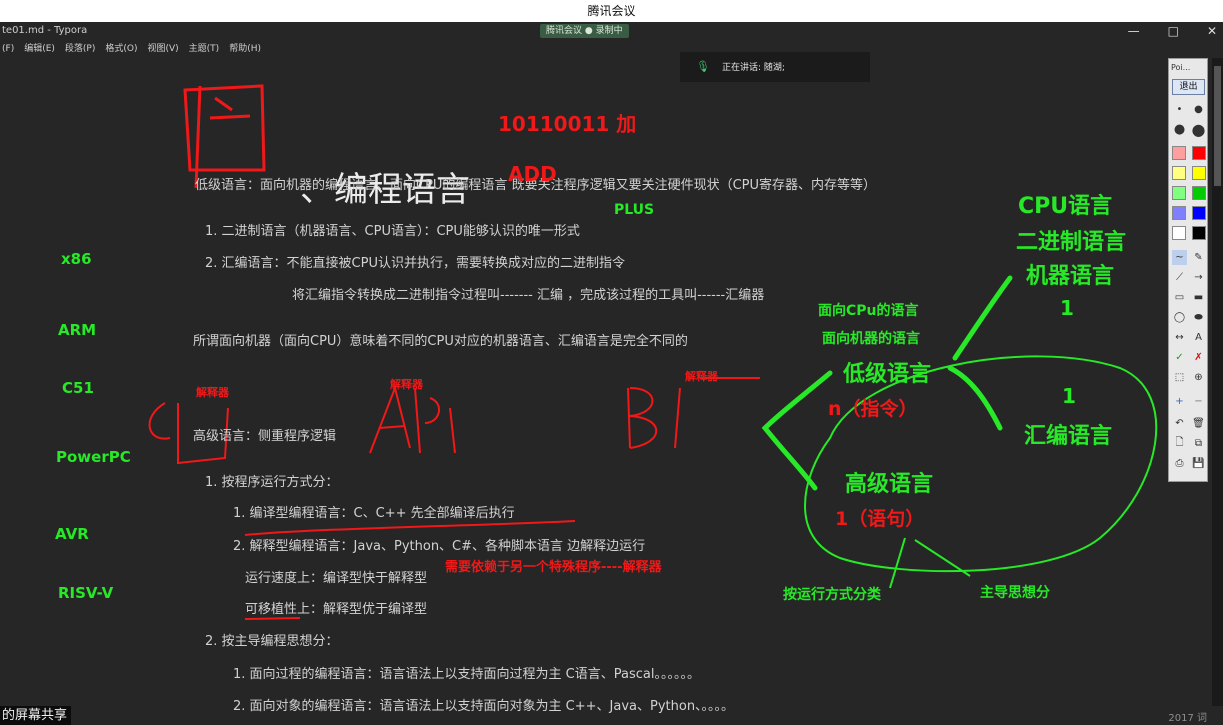  I want to click on annotation-cpu-language: CPU语言, so click(1065, 206).